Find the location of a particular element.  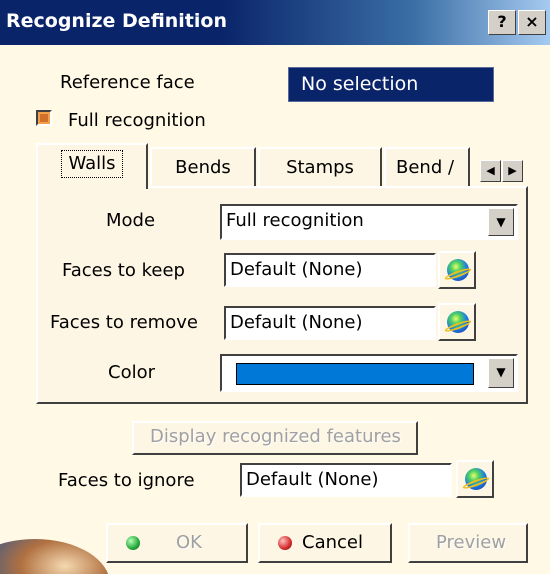

cancel-dot-icon is located at coordinates (285, 543).